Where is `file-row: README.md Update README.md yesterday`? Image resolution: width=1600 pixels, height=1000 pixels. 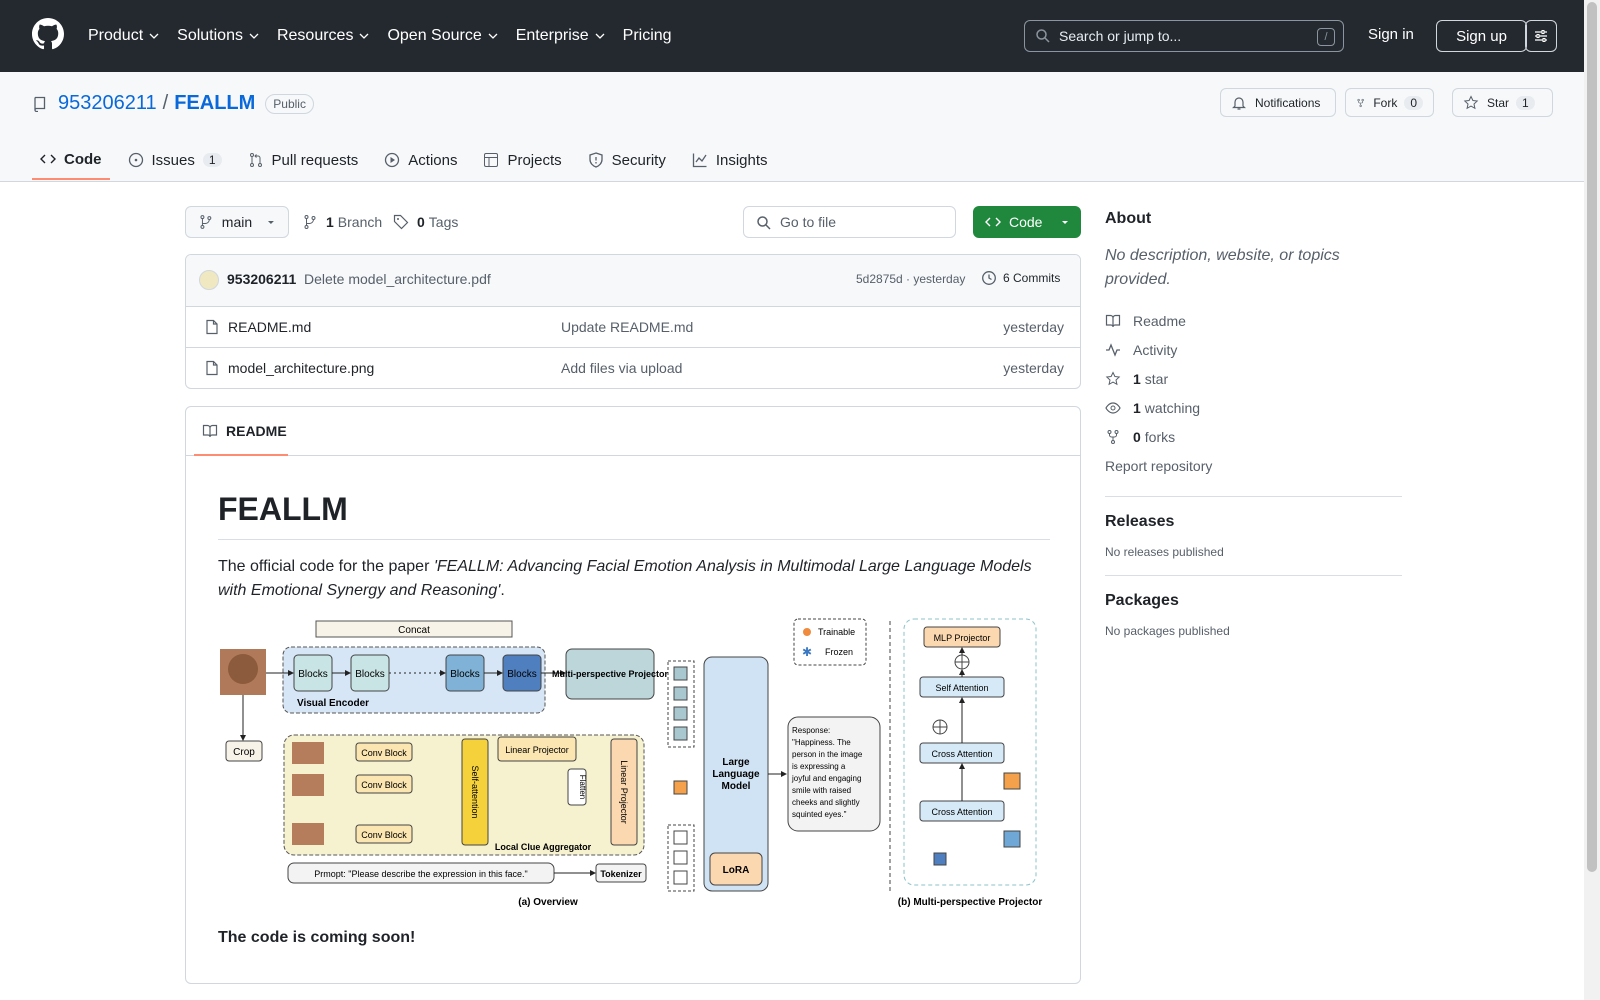
file-row: README.md Update README.md yesterday is located at coordinates (633, 327).